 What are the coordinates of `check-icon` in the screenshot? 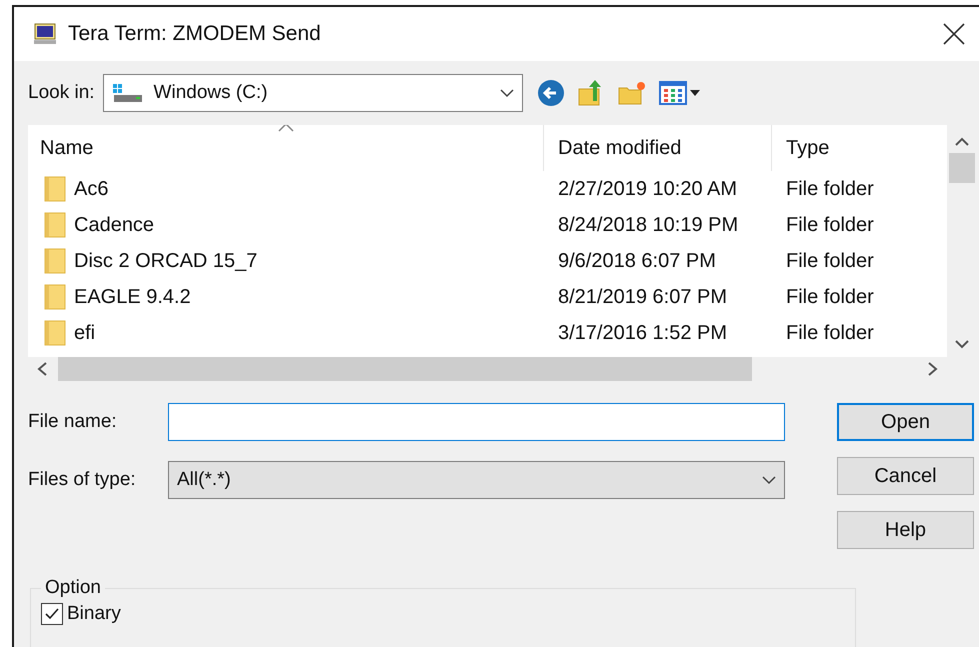 It's located at (52, 614).